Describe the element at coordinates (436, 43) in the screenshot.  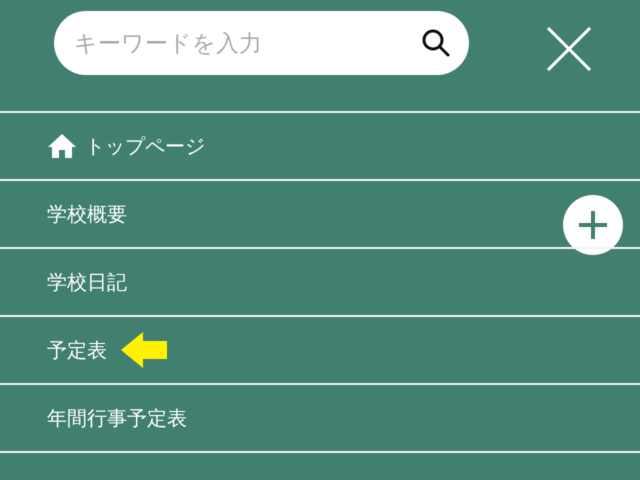
I see `search-icon` at that location.